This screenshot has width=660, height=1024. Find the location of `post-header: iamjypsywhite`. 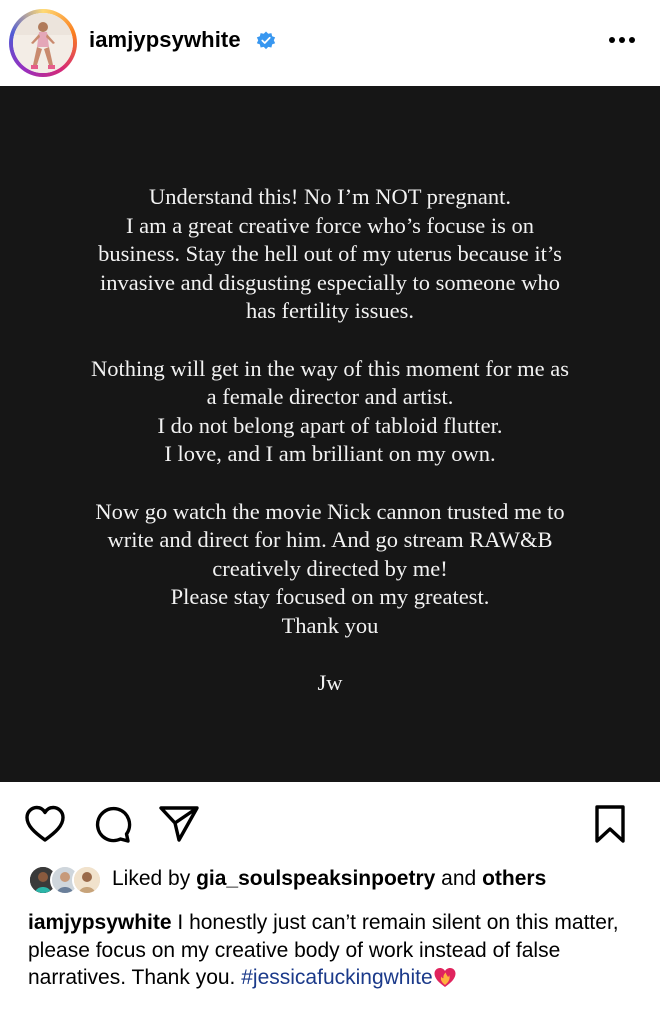

post-header: iamjypsywhite is located at coordinates (330, 43).